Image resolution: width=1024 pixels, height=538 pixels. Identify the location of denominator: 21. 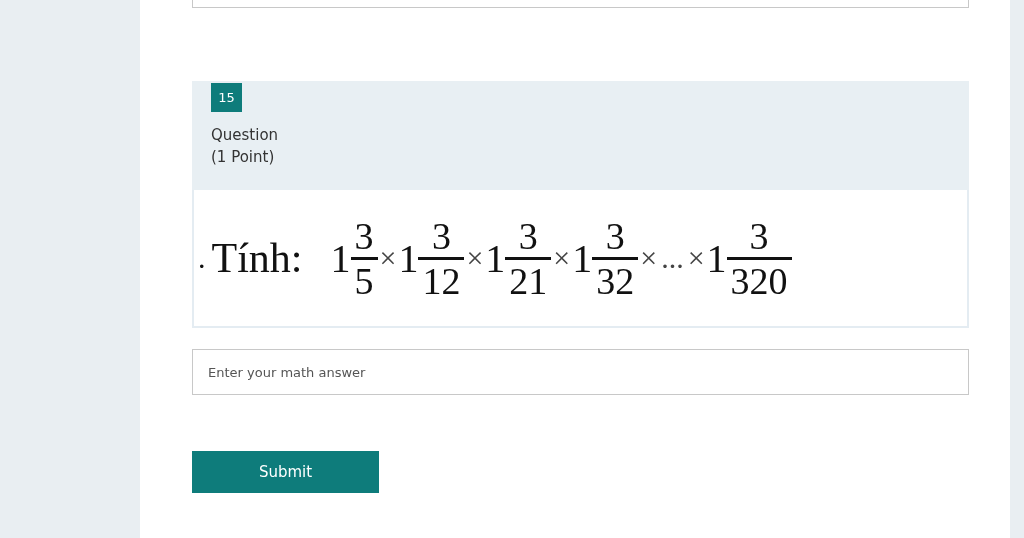
(528, 279).